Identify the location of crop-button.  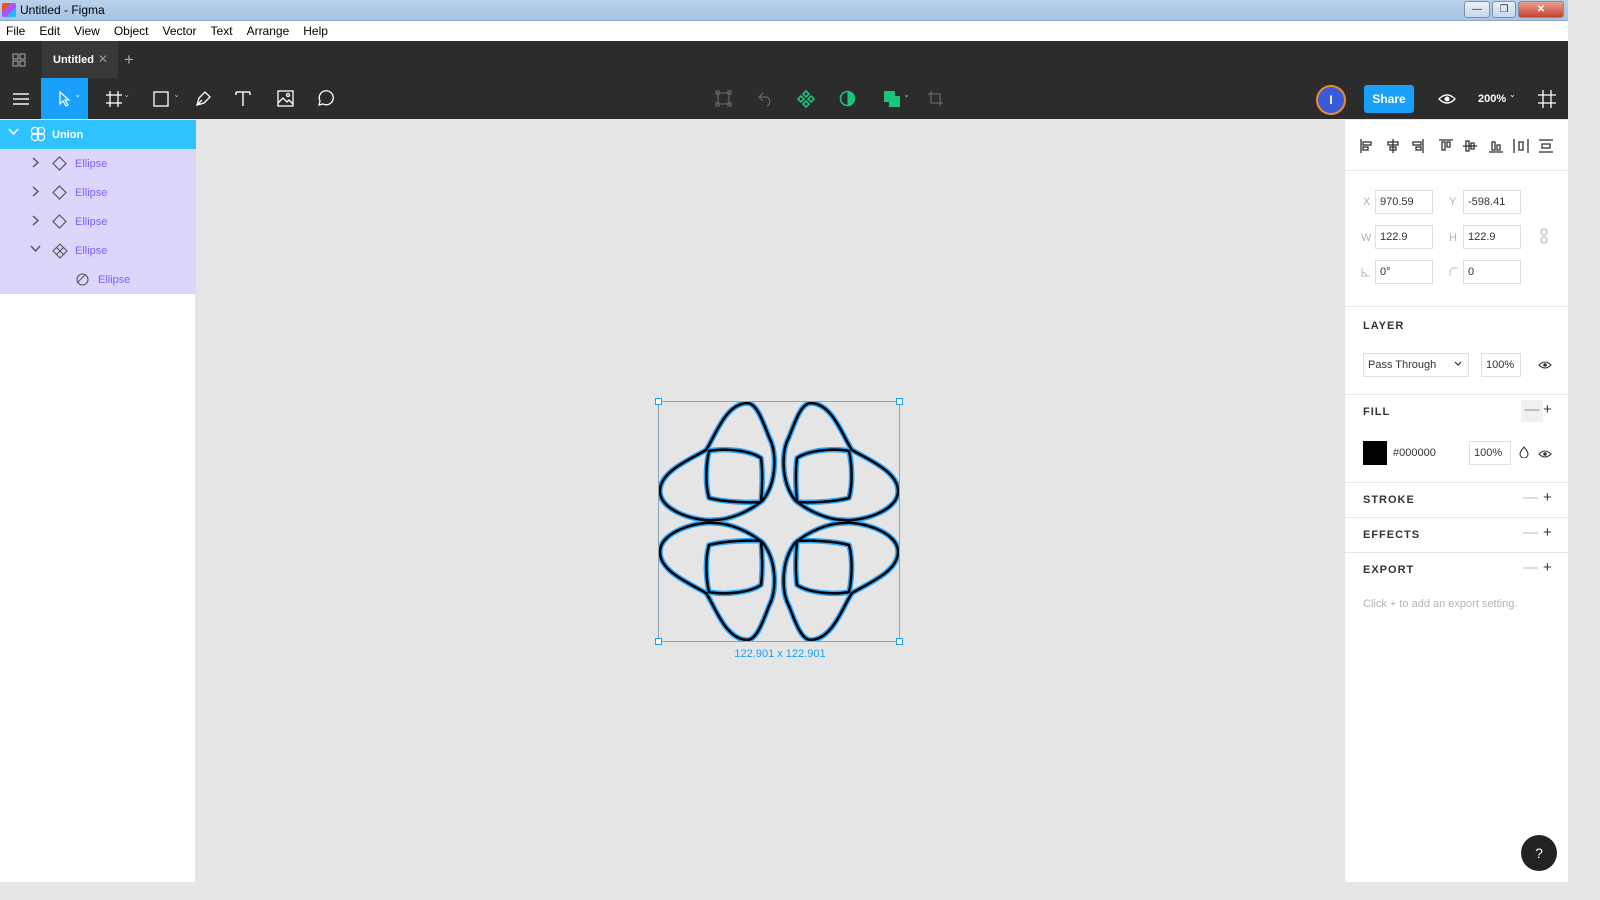
(935, 98).